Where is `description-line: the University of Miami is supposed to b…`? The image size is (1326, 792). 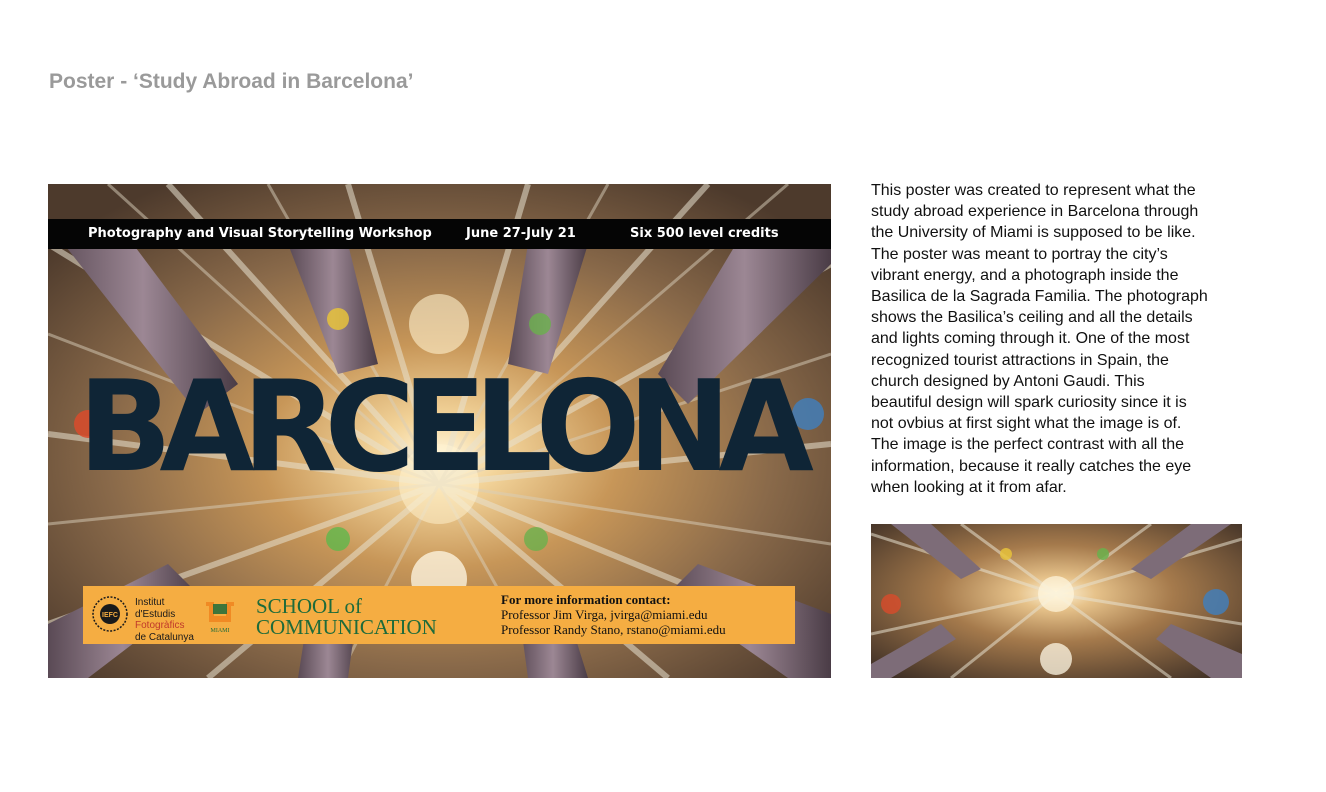 description-line: the University of Miami is supposed to b… is located at coordinates (1033, 233).